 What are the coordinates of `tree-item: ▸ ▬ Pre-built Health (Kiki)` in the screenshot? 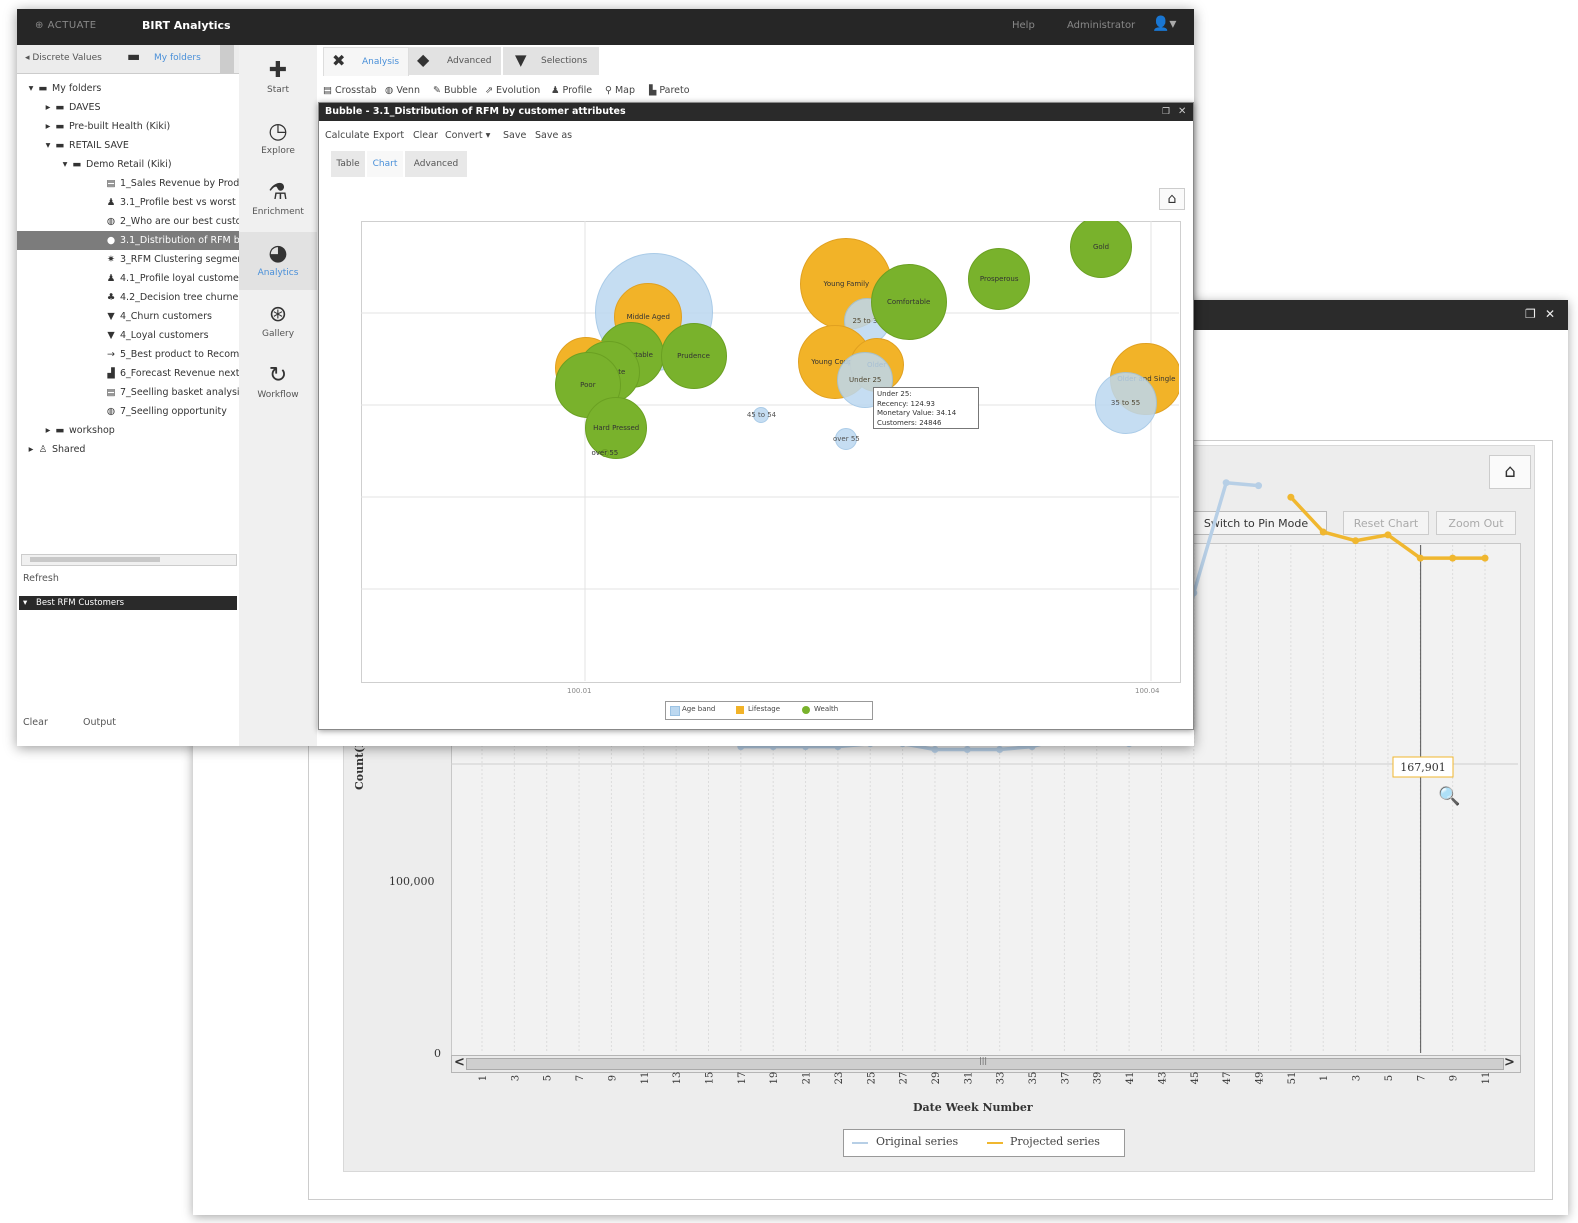 It's located at (128, 126).